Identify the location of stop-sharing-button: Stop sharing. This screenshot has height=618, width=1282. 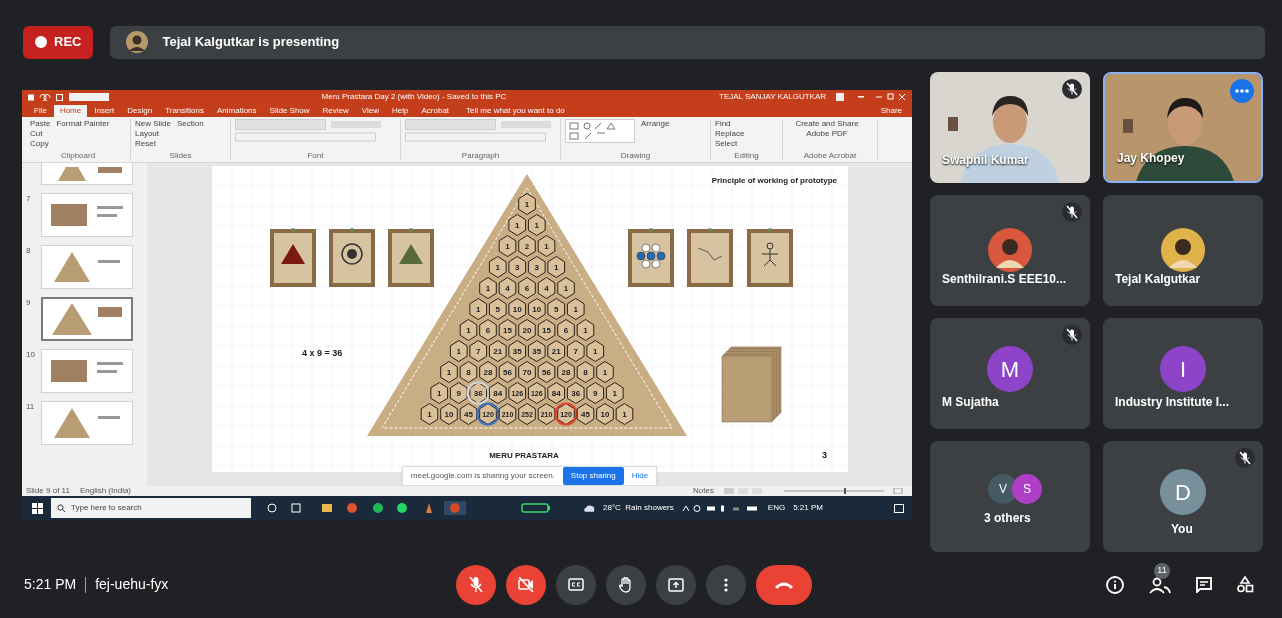
(593, 475).